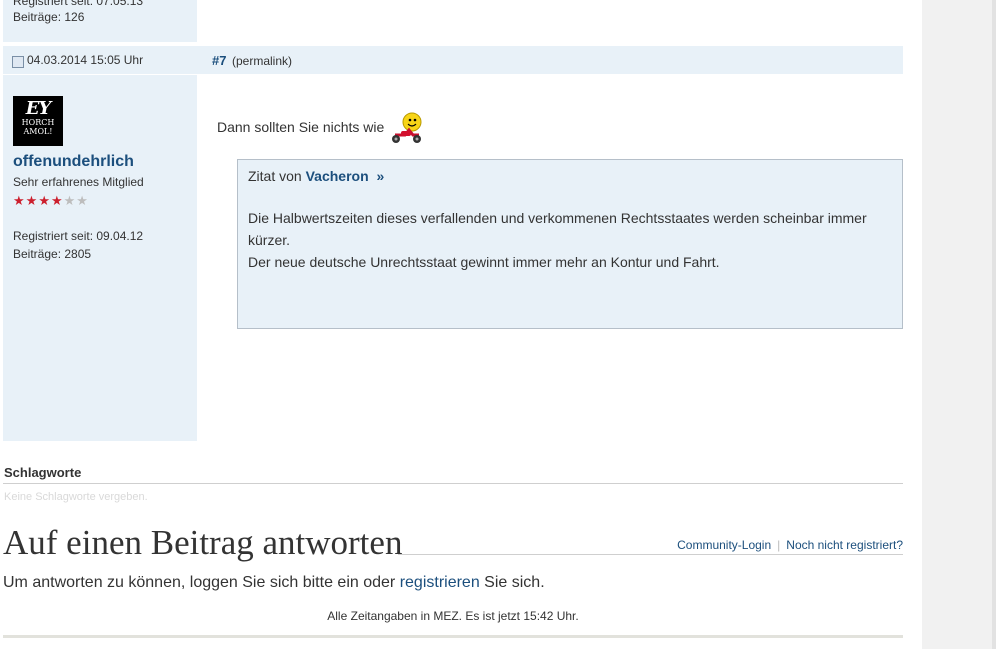  I want to click on tags-title: Schlagworte, so click(43, 472).